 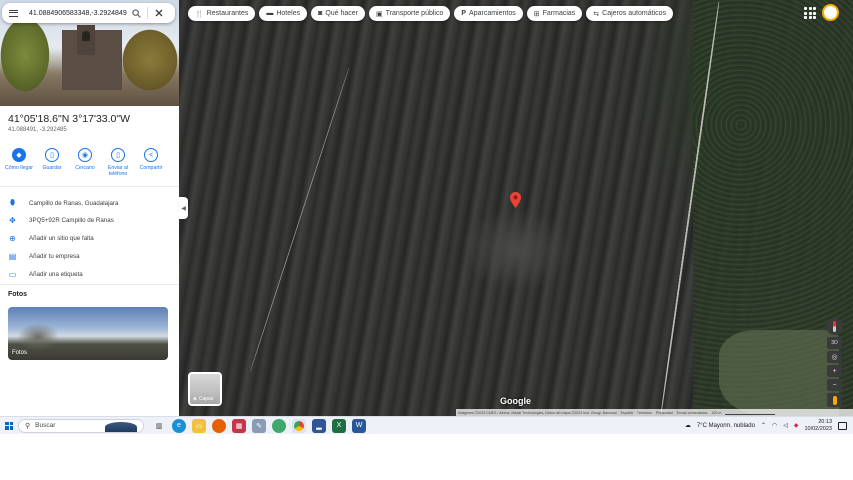 What do you see at coordinates (63, 203) in the screenshot?
I see `info-row-address: ⬮ Campillo de Ranas, Guadalajara` at bounding box center [63, 203].